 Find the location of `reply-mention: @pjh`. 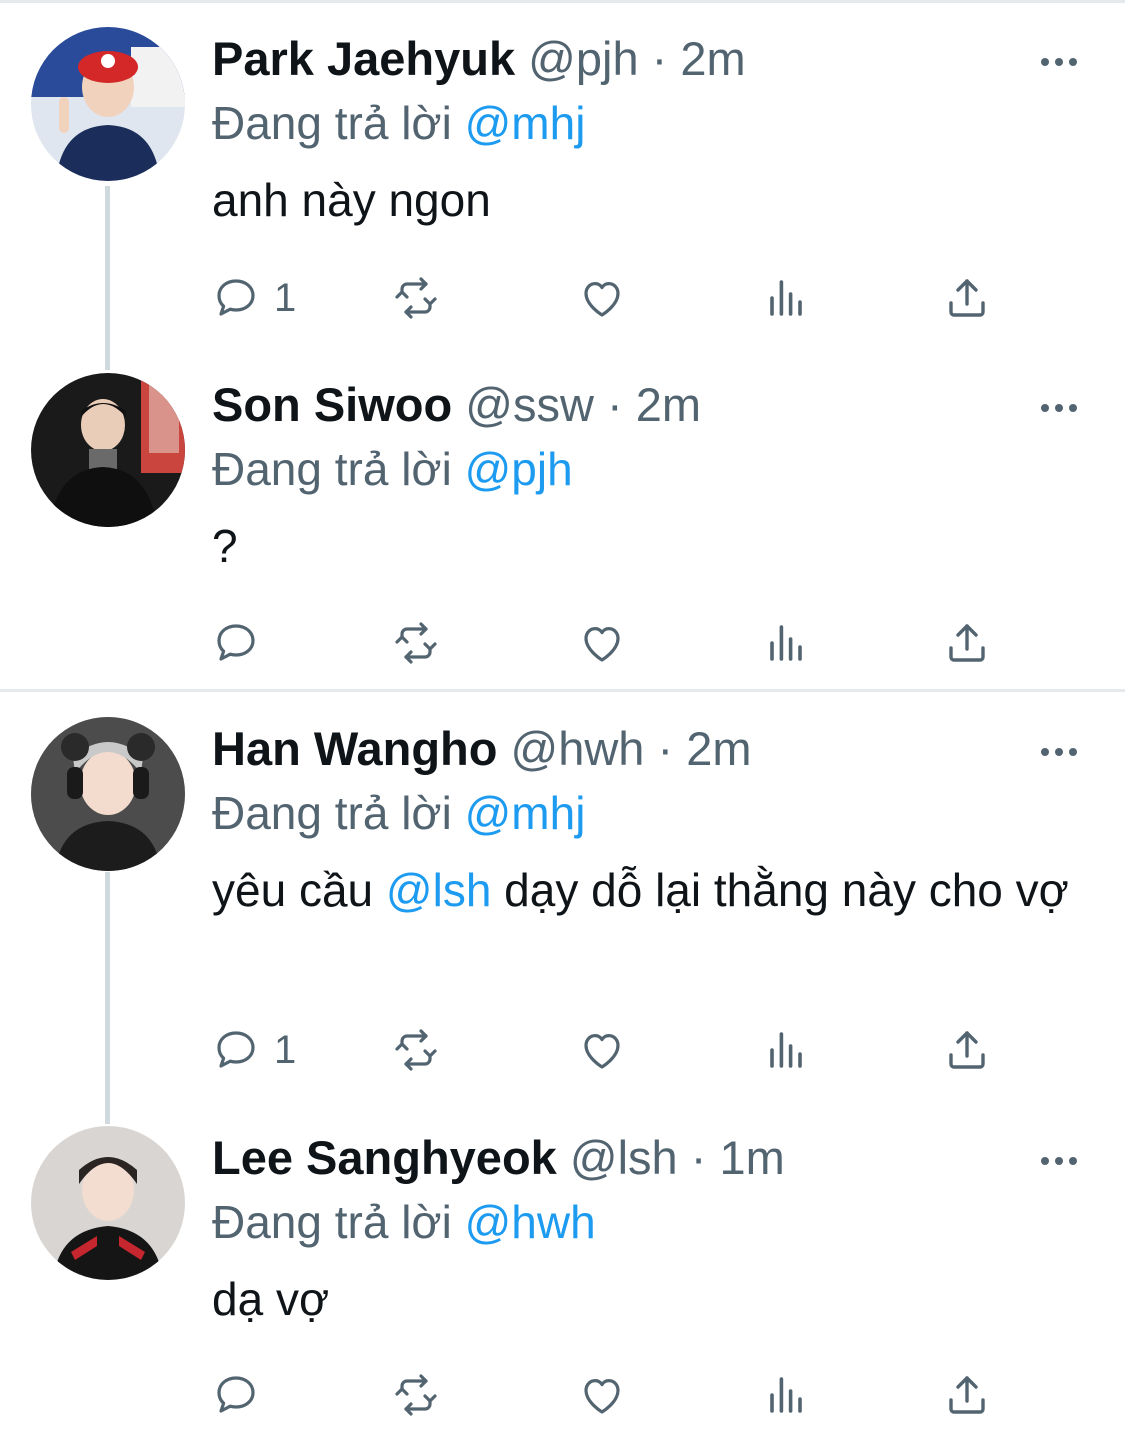

reply-mention: @pjh is located at coordinates (519, 469).